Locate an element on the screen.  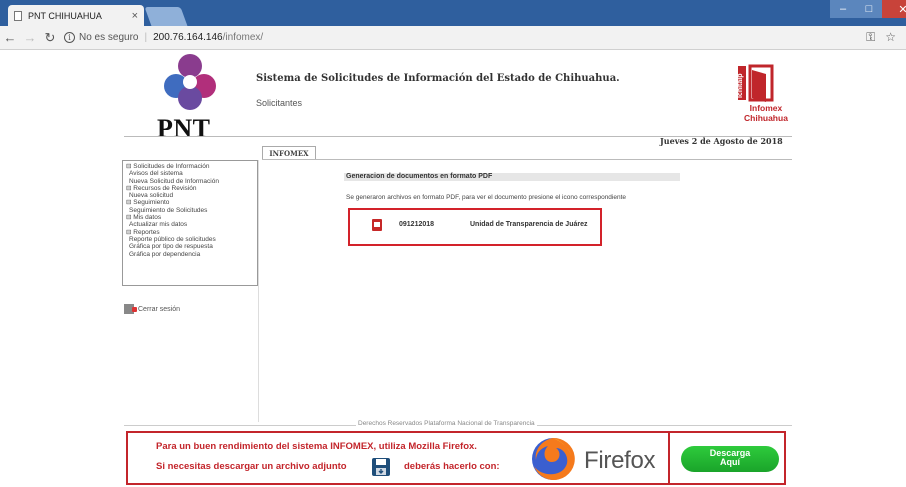
close-window-icon: ✕ is located at coordinates (894, 9).